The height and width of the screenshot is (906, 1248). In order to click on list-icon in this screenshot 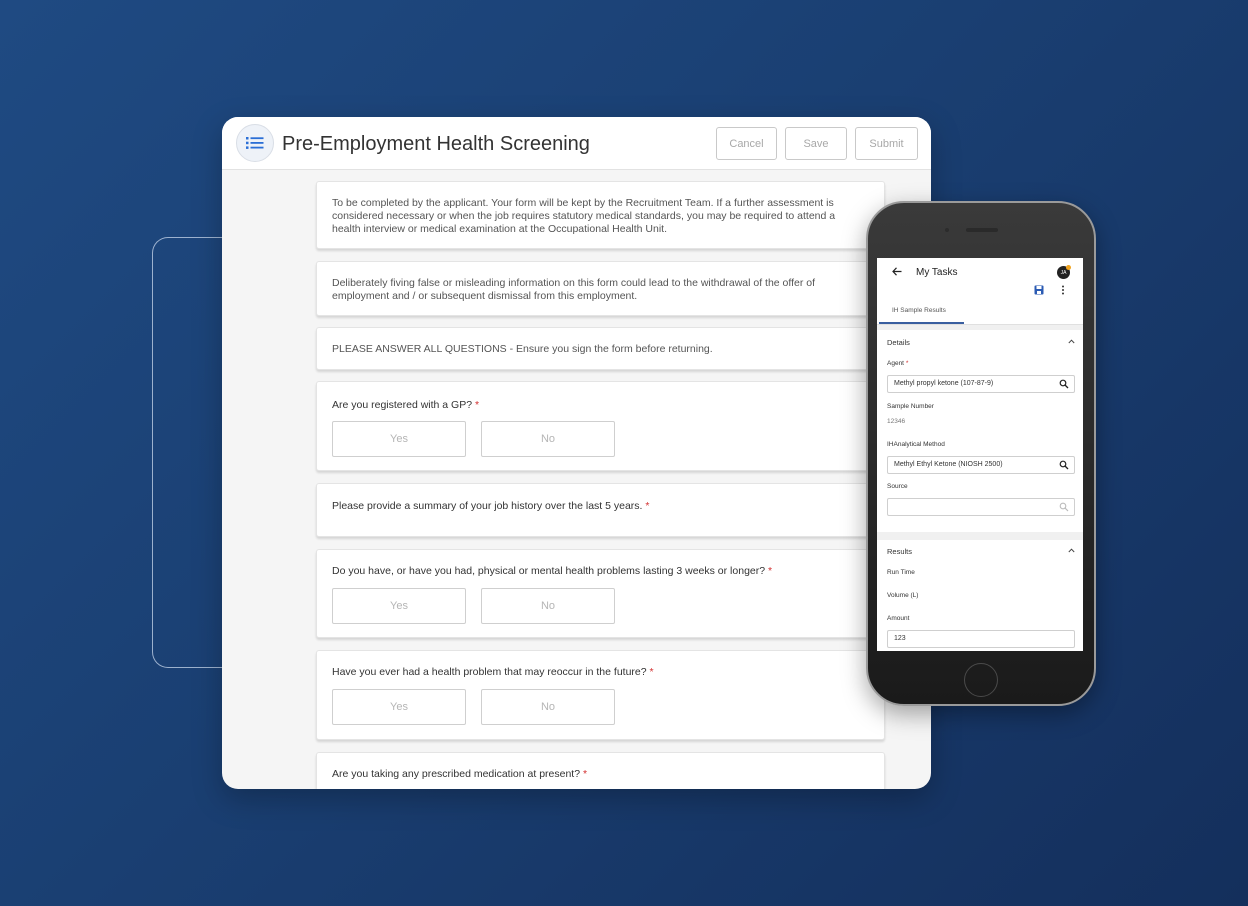, I will do `click(255, 143)`.